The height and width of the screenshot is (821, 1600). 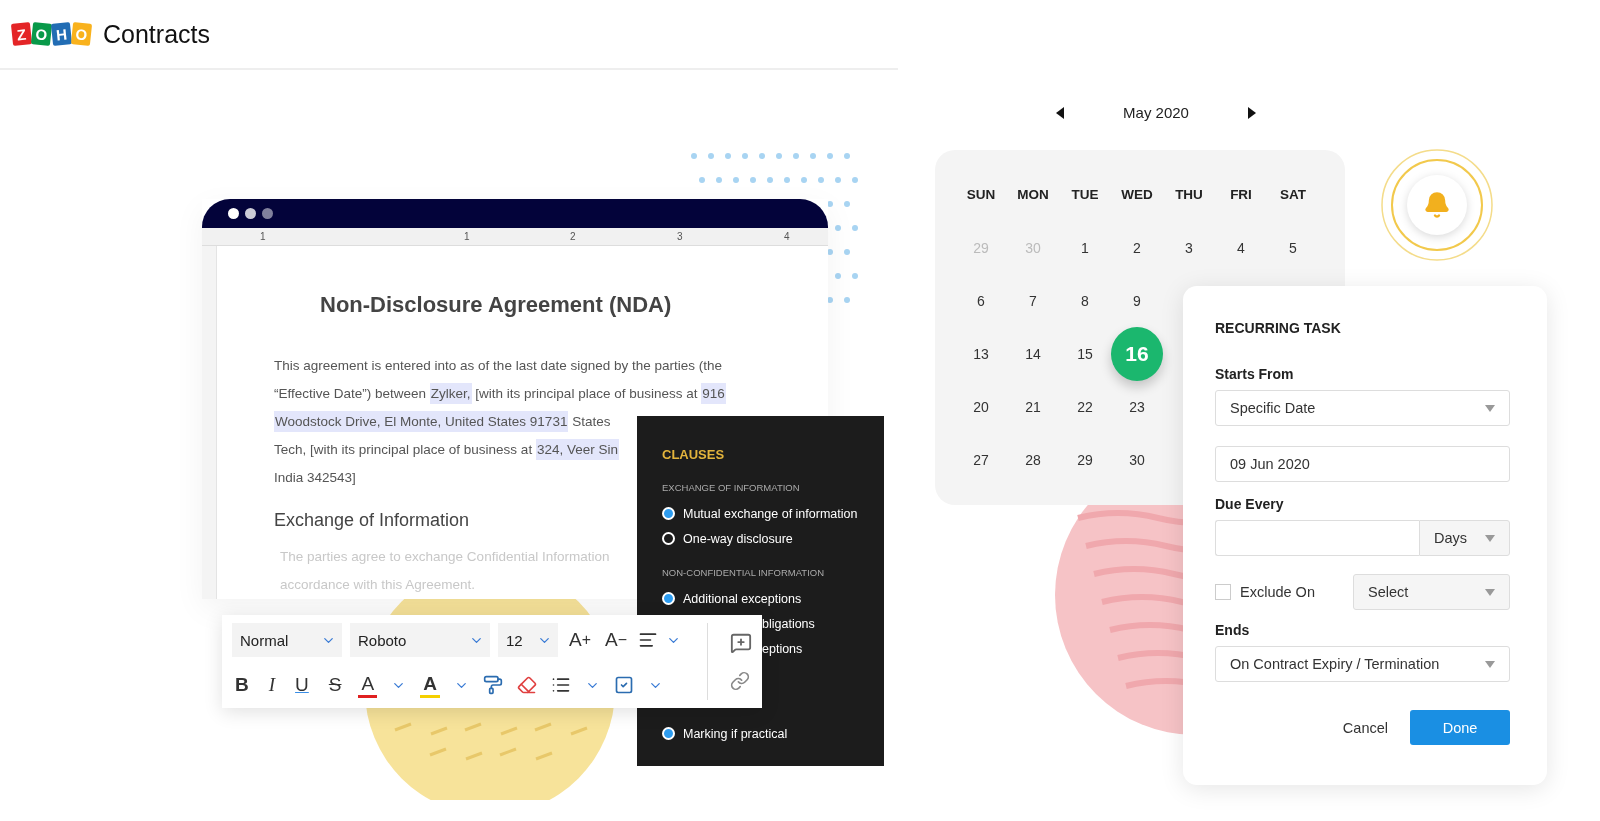 What do you see at coordinates (560, 685) in the screenshot?
I see `list-icon` at bounding box center [560, 685].